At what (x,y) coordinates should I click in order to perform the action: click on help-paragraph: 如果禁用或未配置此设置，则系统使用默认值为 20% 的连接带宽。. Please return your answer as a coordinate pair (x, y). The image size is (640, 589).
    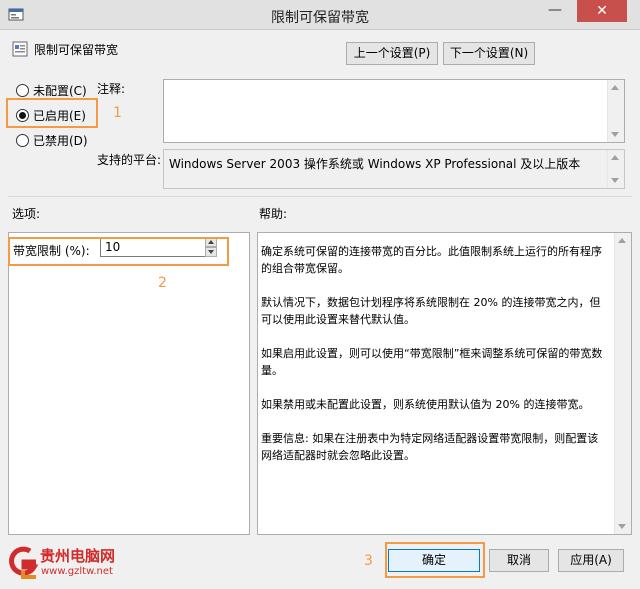
    Looking at the image, I should click on (425, 404).